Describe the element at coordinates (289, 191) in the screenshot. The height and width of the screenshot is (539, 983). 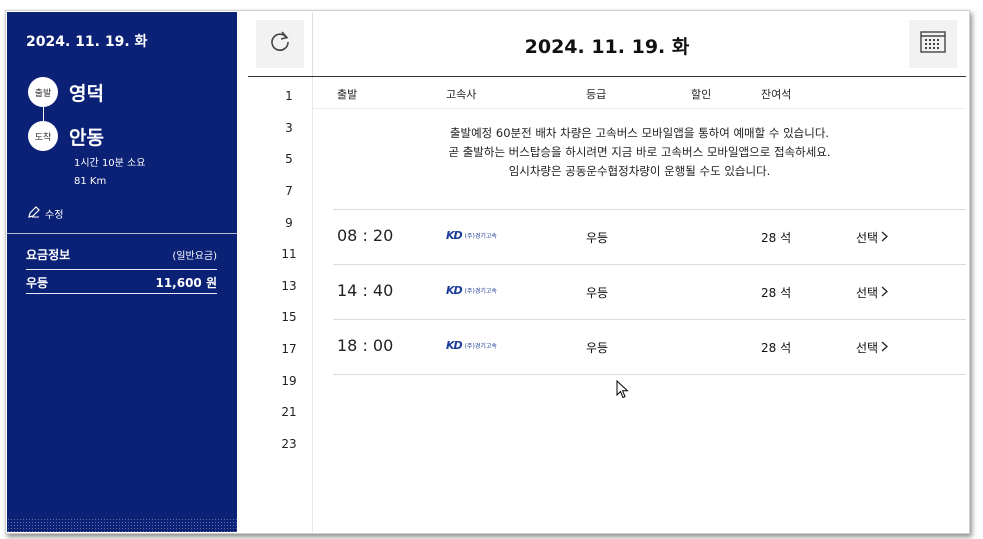
I see `hour-item: 7` at that location.